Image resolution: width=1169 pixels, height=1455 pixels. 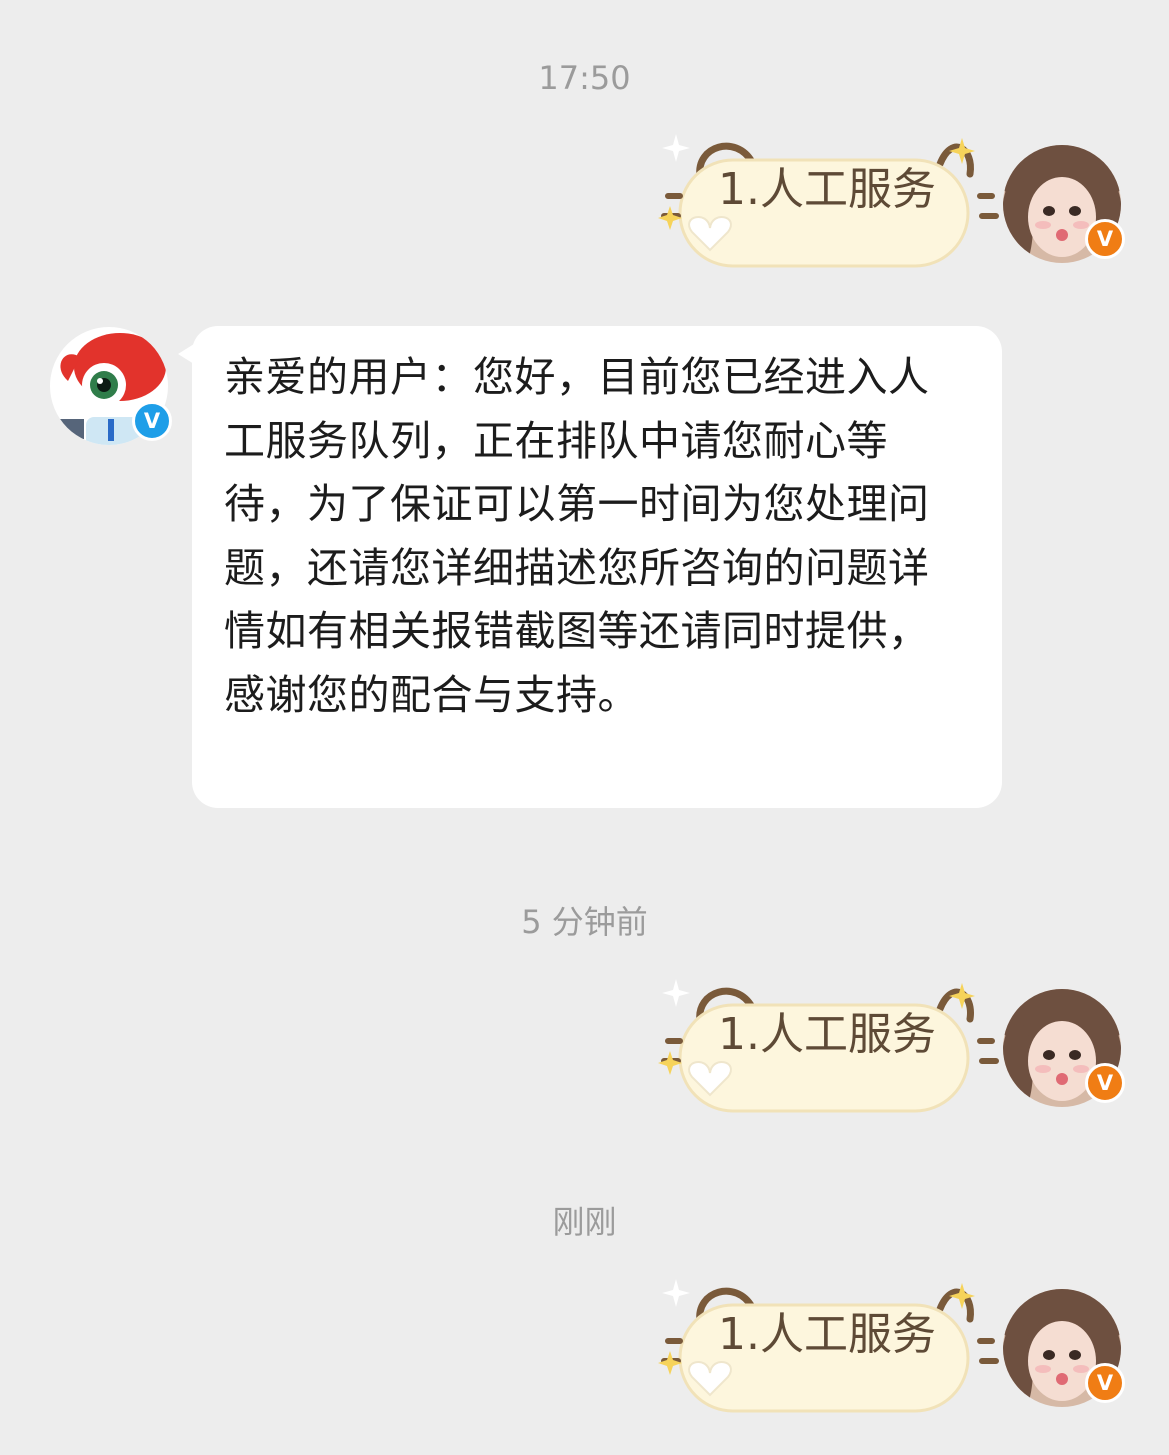 What do you see at coordinates (584, 922) in the screenshot?
I see `timestamp-5-min-ago: 5 分钟前` at bounding box center [584, 922].